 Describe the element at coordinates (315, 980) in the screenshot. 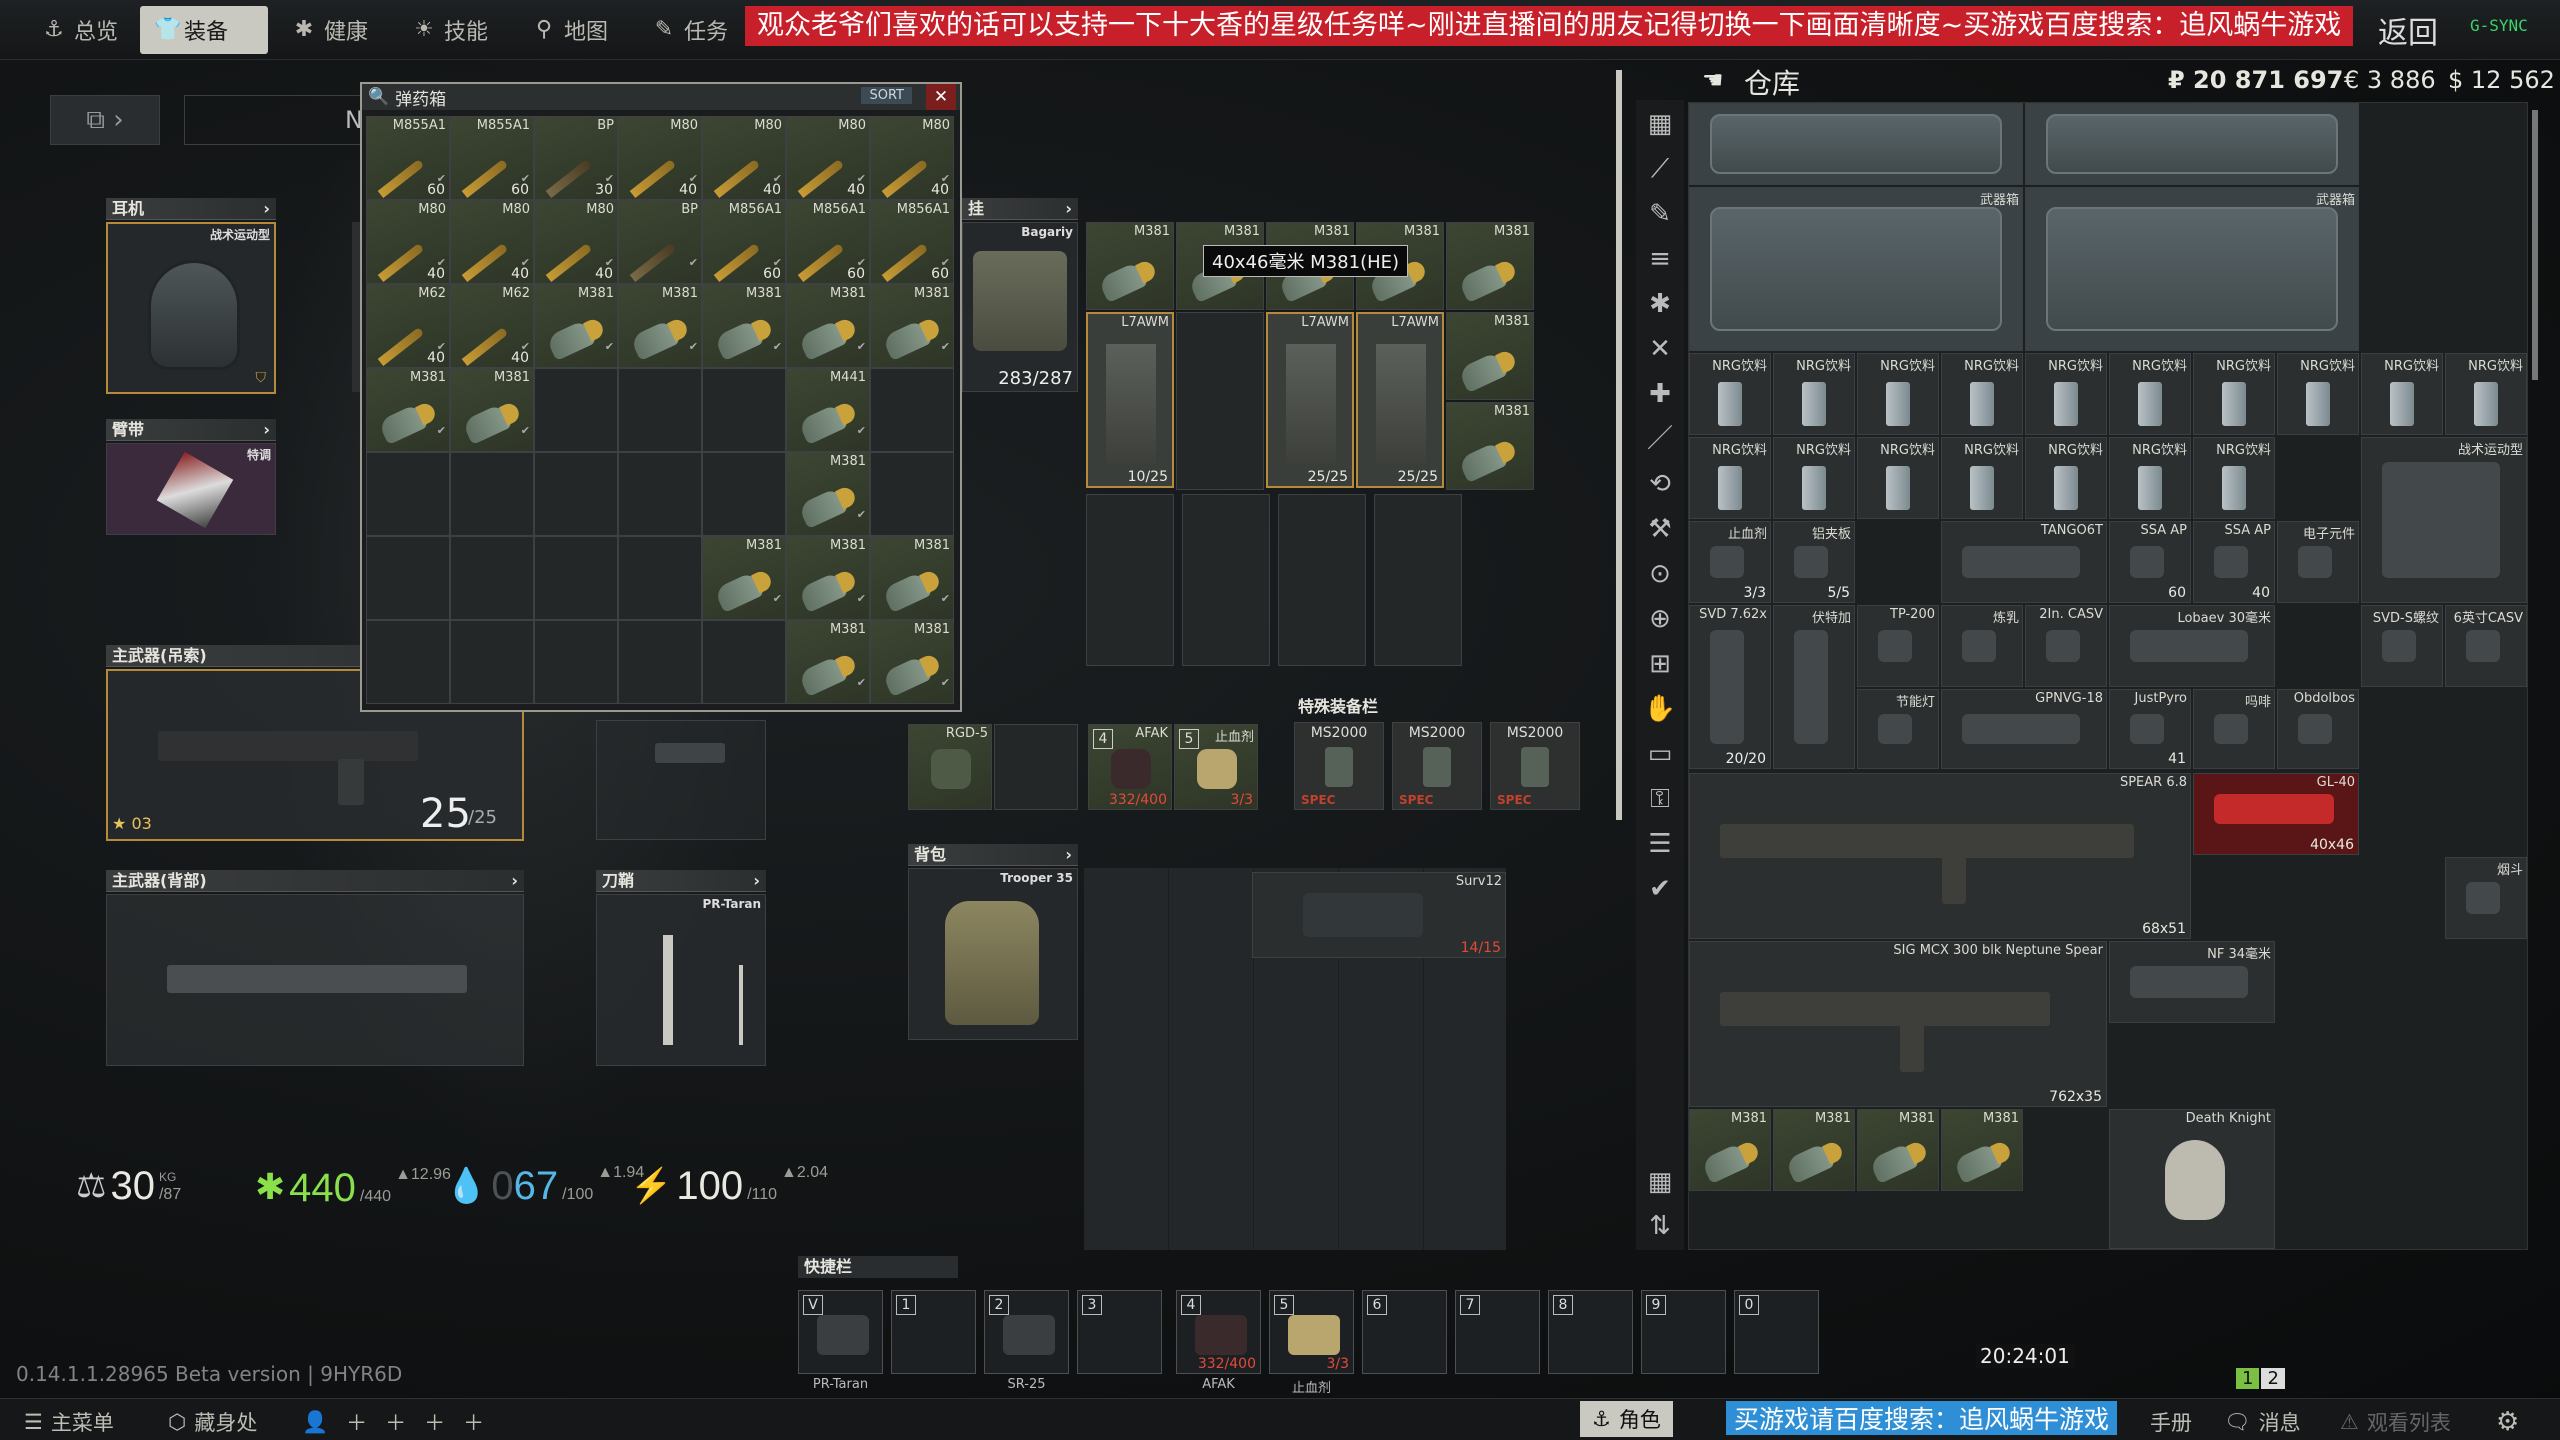

I see `primary-back-slot` at that location.